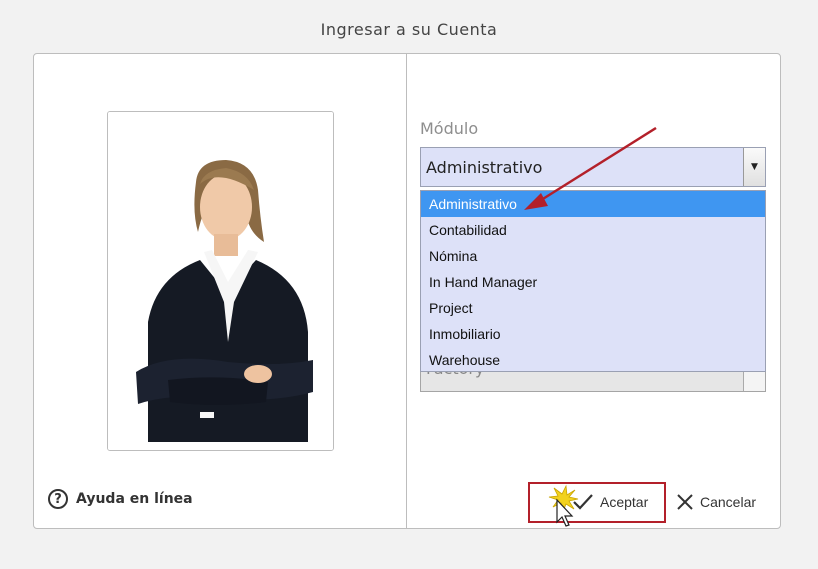 The image size is (818, 569). Describe the element at coordinates (593, 256) in the screenshot. I see `dropdown-option-nomina: Nómina` at that location.